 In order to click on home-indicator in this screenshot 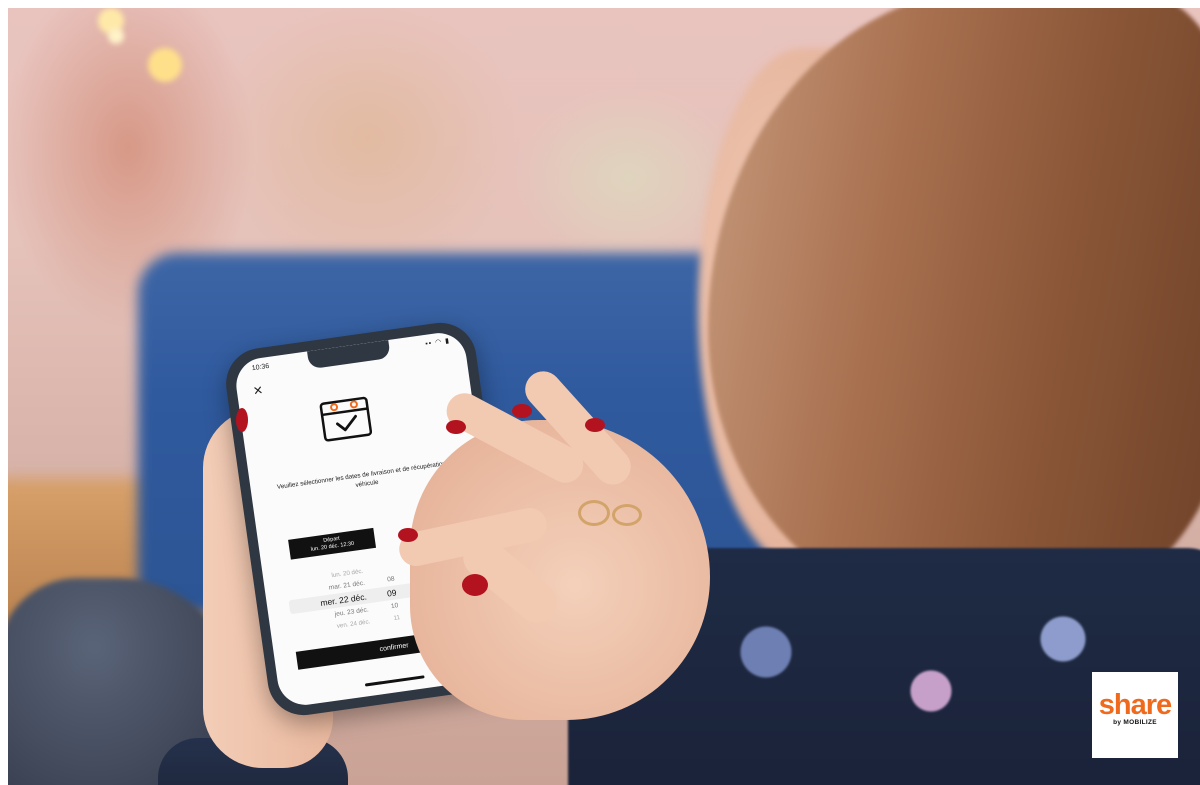, I will do `click(394, 681)`.